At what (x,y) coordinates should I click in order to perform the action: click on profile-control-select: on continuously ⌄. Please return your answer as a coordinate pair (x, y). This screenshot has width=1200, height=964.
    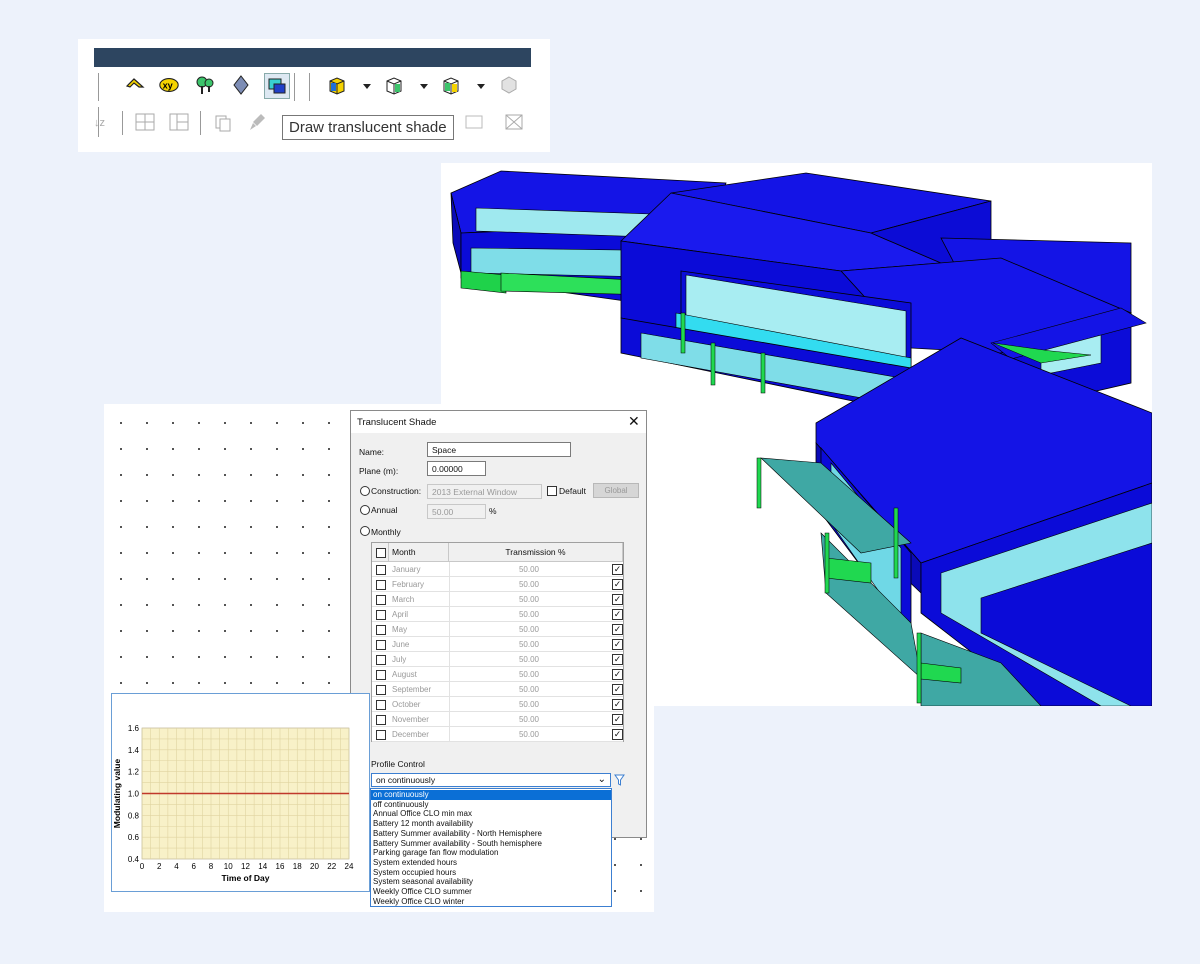
    Looking at the image, I should click on (491, 780).